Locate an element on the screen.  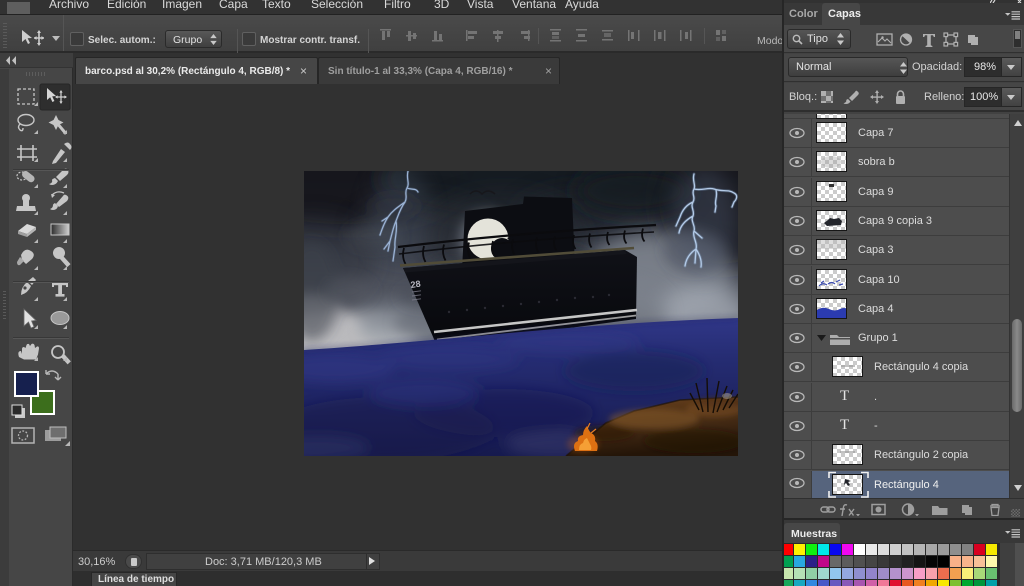
svg-text: 28 is located at coordinates (415, 284).